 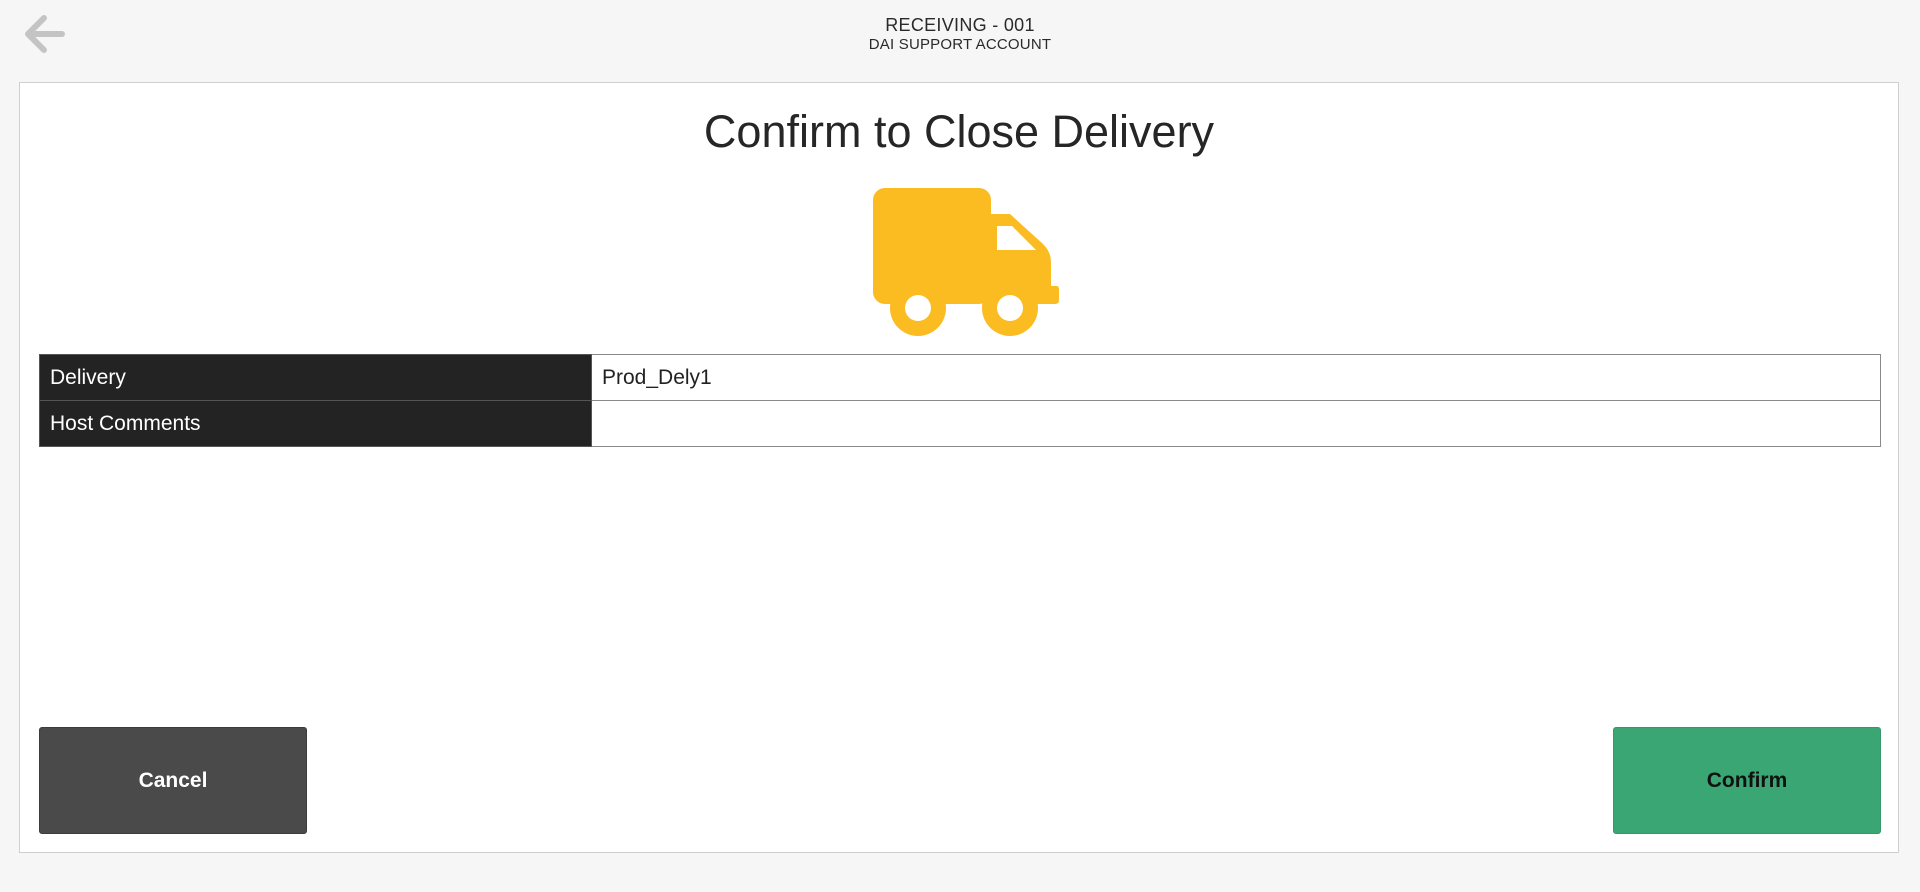 I want to click on confirm-button: Confirm, so click(x=1747, y=780).